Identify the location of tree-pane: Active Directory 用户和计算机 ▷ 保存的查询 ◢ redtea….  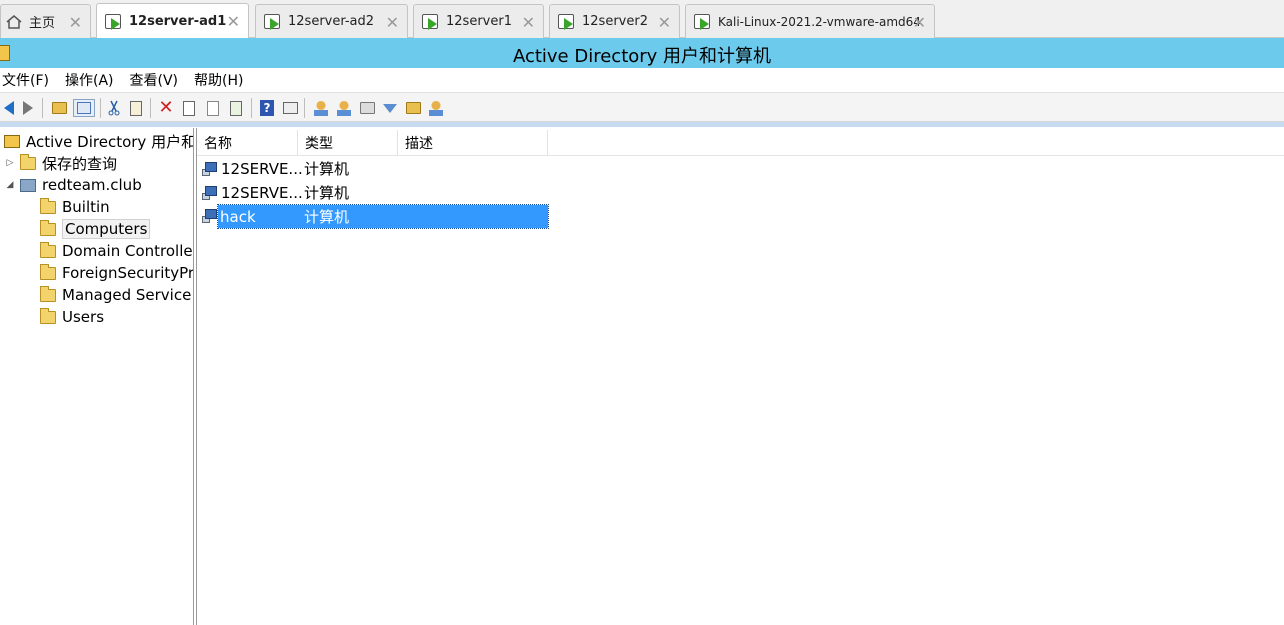
(96, 376).